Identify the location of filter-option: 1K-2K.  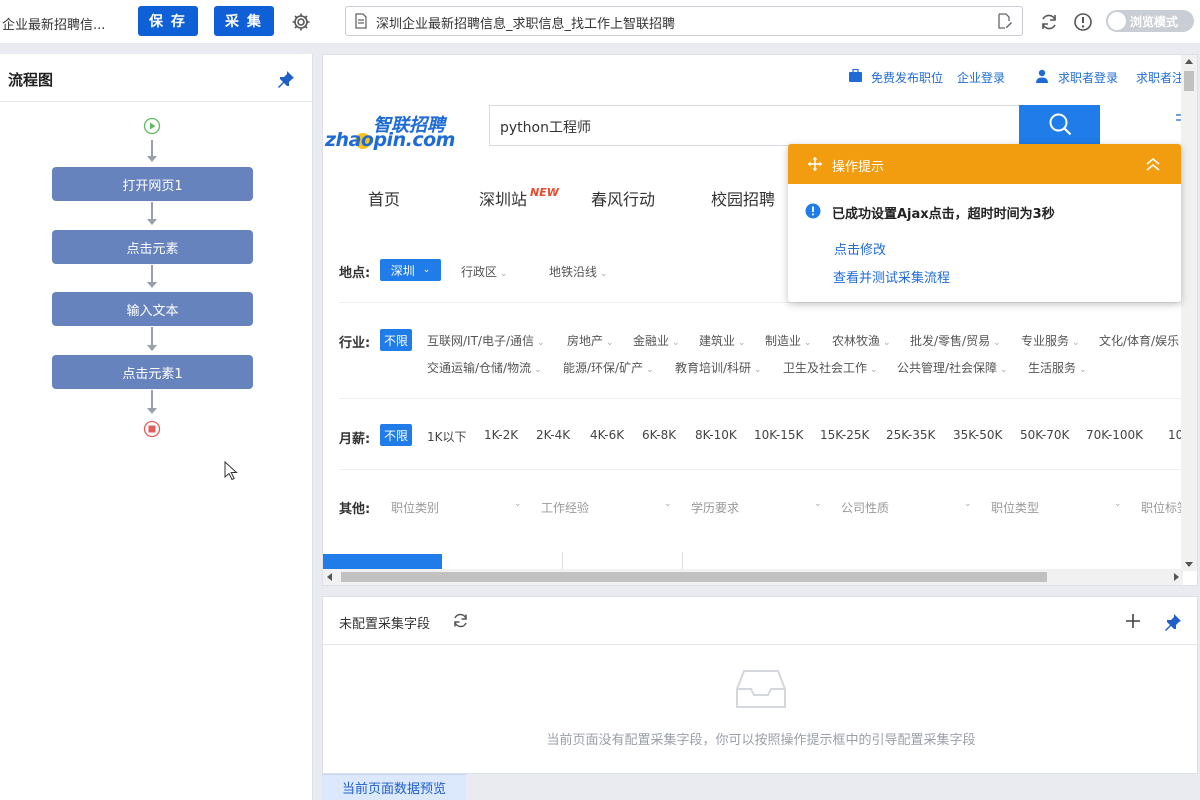
(501, 435).